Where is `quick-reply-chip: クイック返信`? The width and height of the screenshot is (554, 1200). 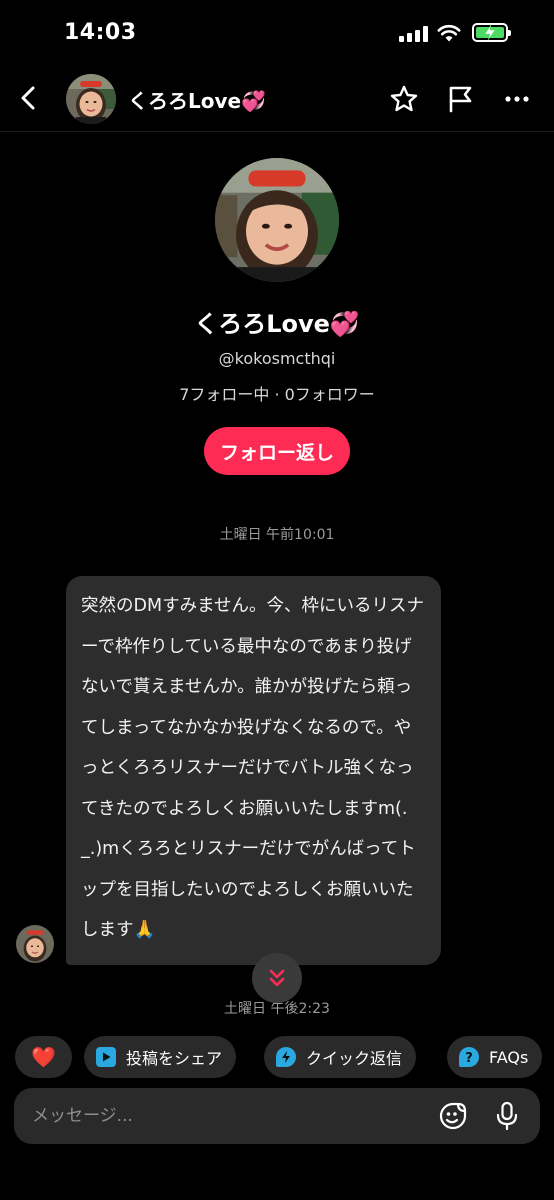 quick-reply-chip: クイック返信 is located at coordinates (340, 1057).